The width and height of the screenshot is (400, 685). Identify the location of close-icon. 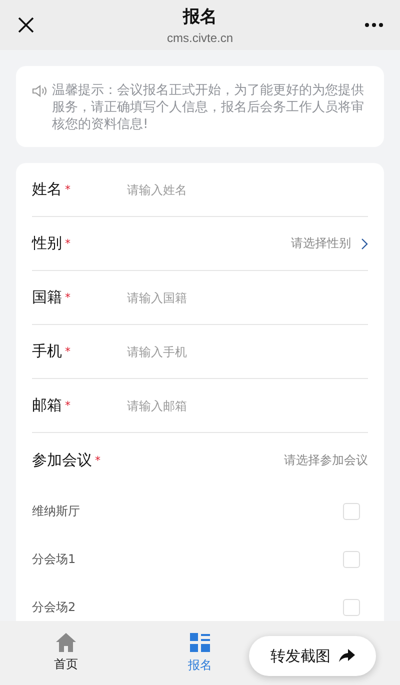
(26, 25).